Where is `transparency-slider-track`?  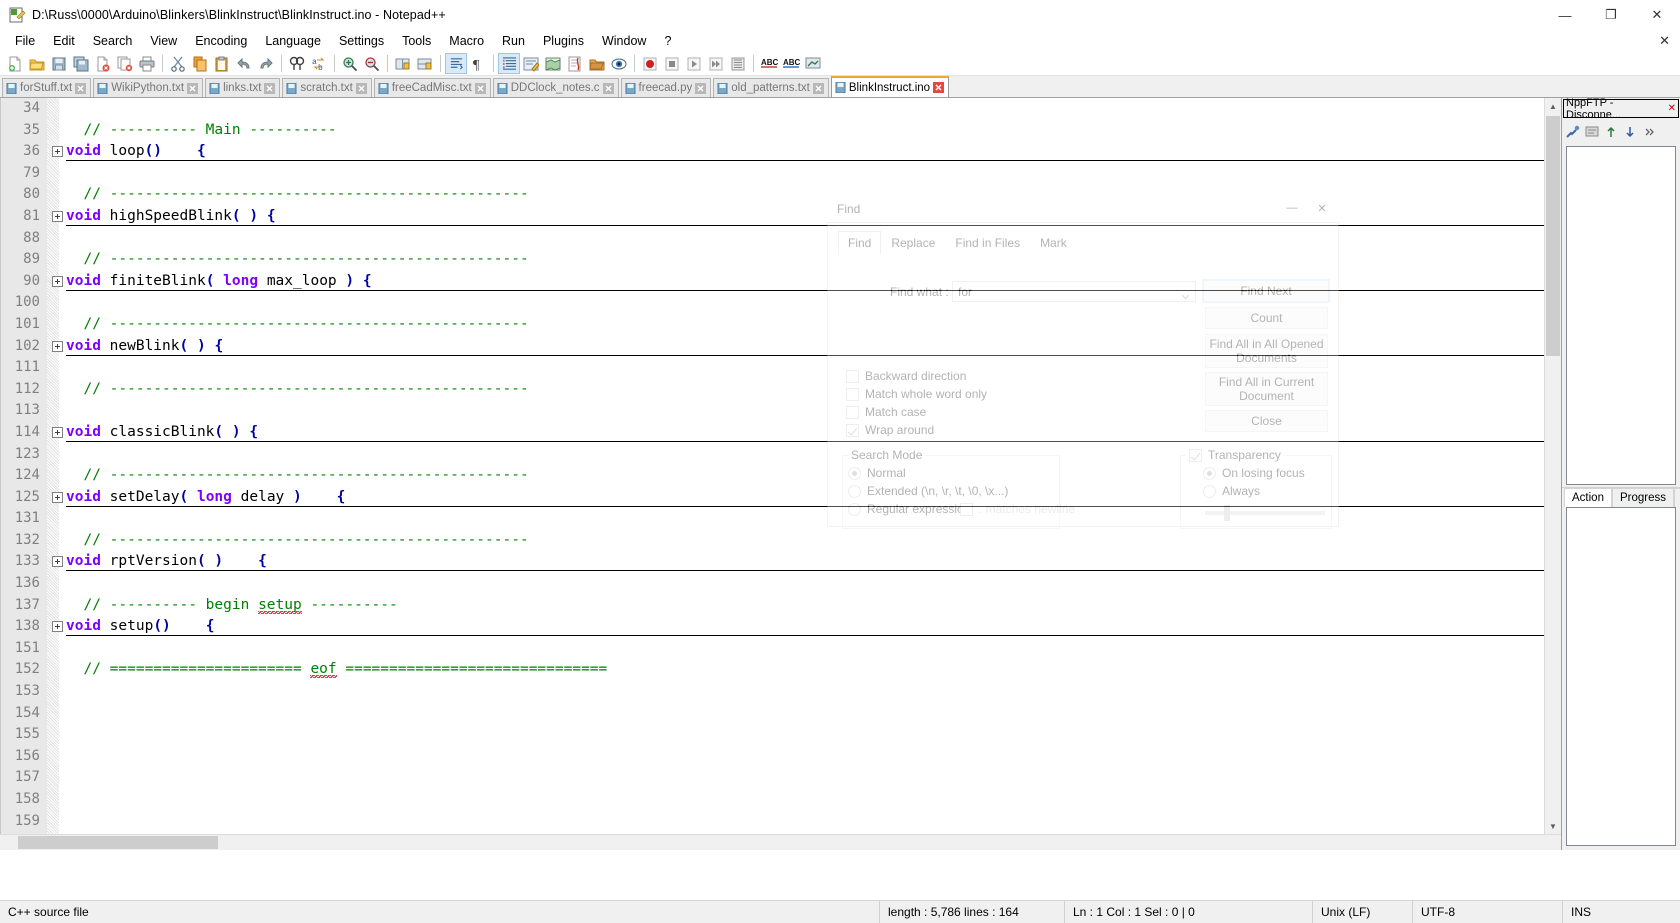 transparency-slider-track is located at coordinates (1265, 513).